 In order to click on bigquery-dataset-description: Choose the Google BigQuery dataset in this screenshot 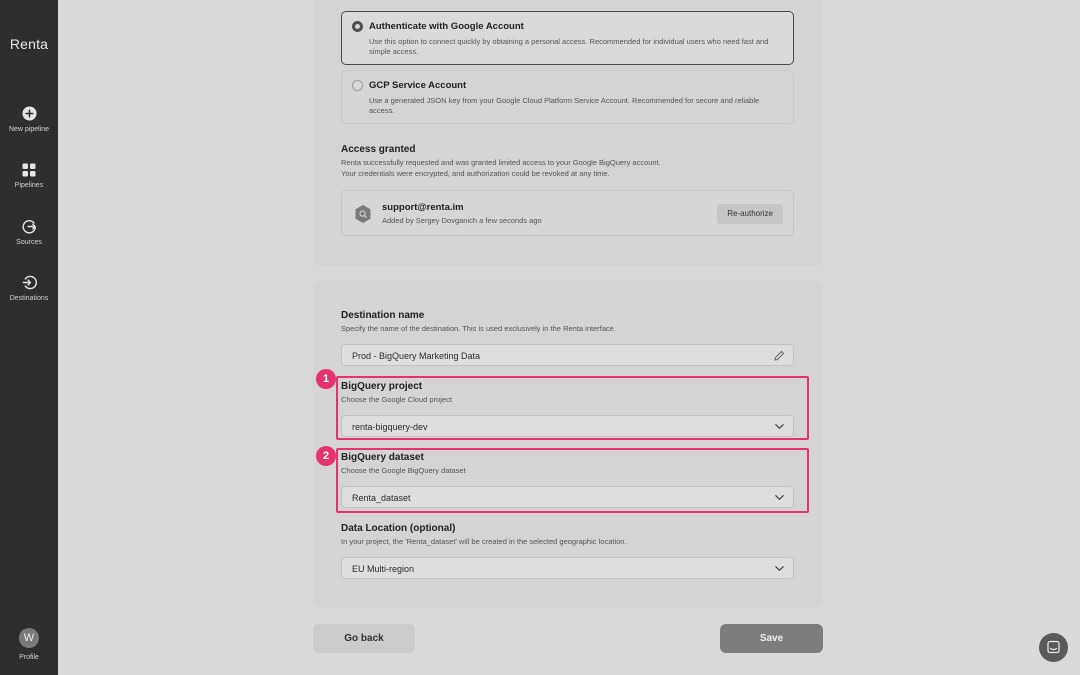, I will do `click(403, 470)`.